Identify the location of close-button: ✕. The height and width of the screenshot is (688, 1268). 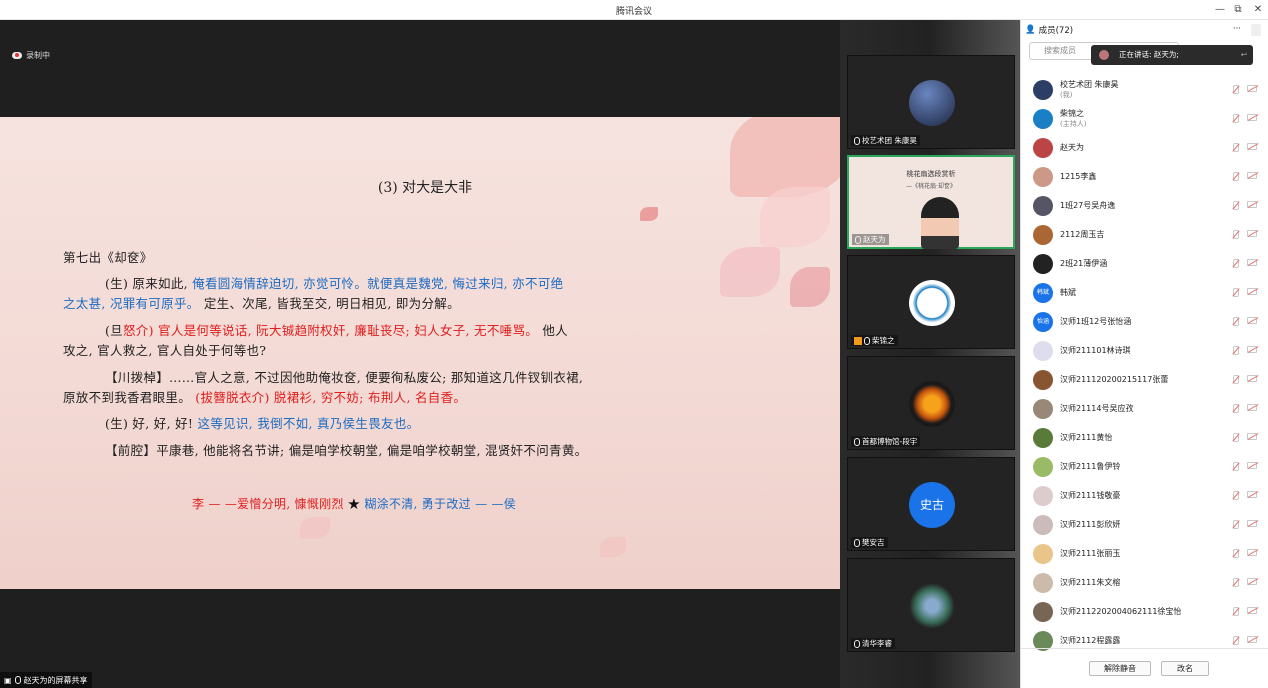
(1258, 10).